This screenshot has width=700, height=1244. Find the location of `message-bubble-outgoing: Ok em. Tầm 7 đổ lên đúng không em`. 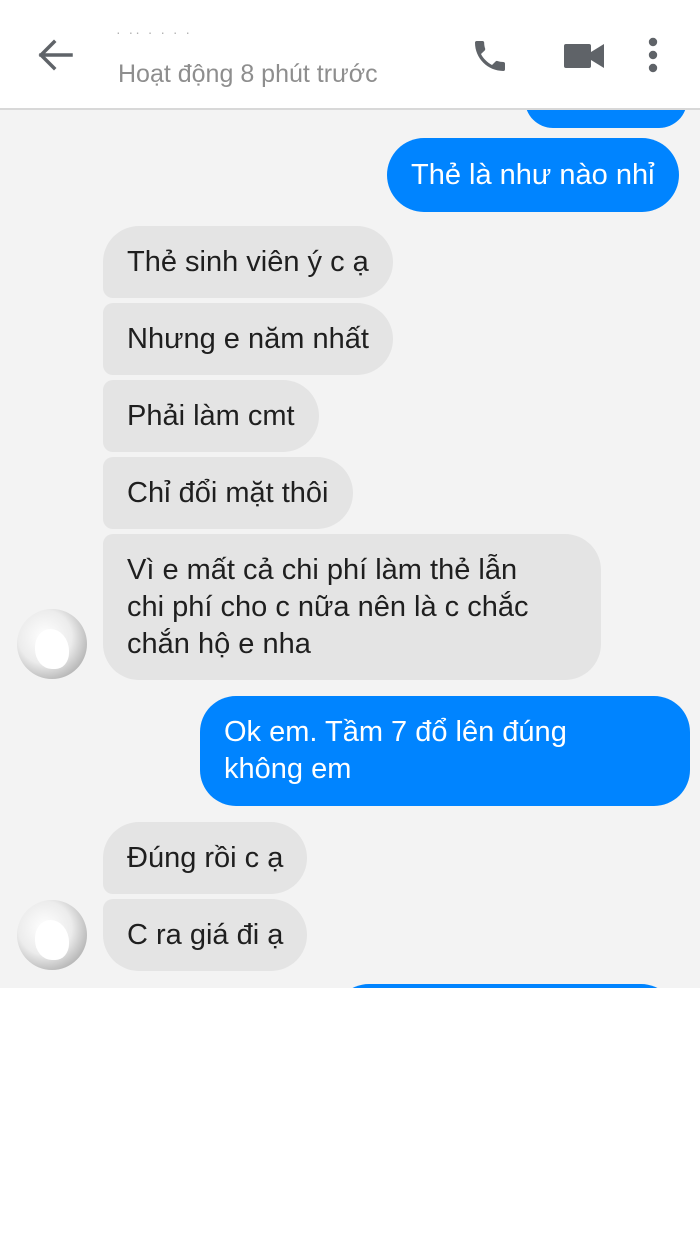

message-bubble-outgoing: Ok em. Tầm 7 đổ lên đúng không em is located at coordinates (445, 751).